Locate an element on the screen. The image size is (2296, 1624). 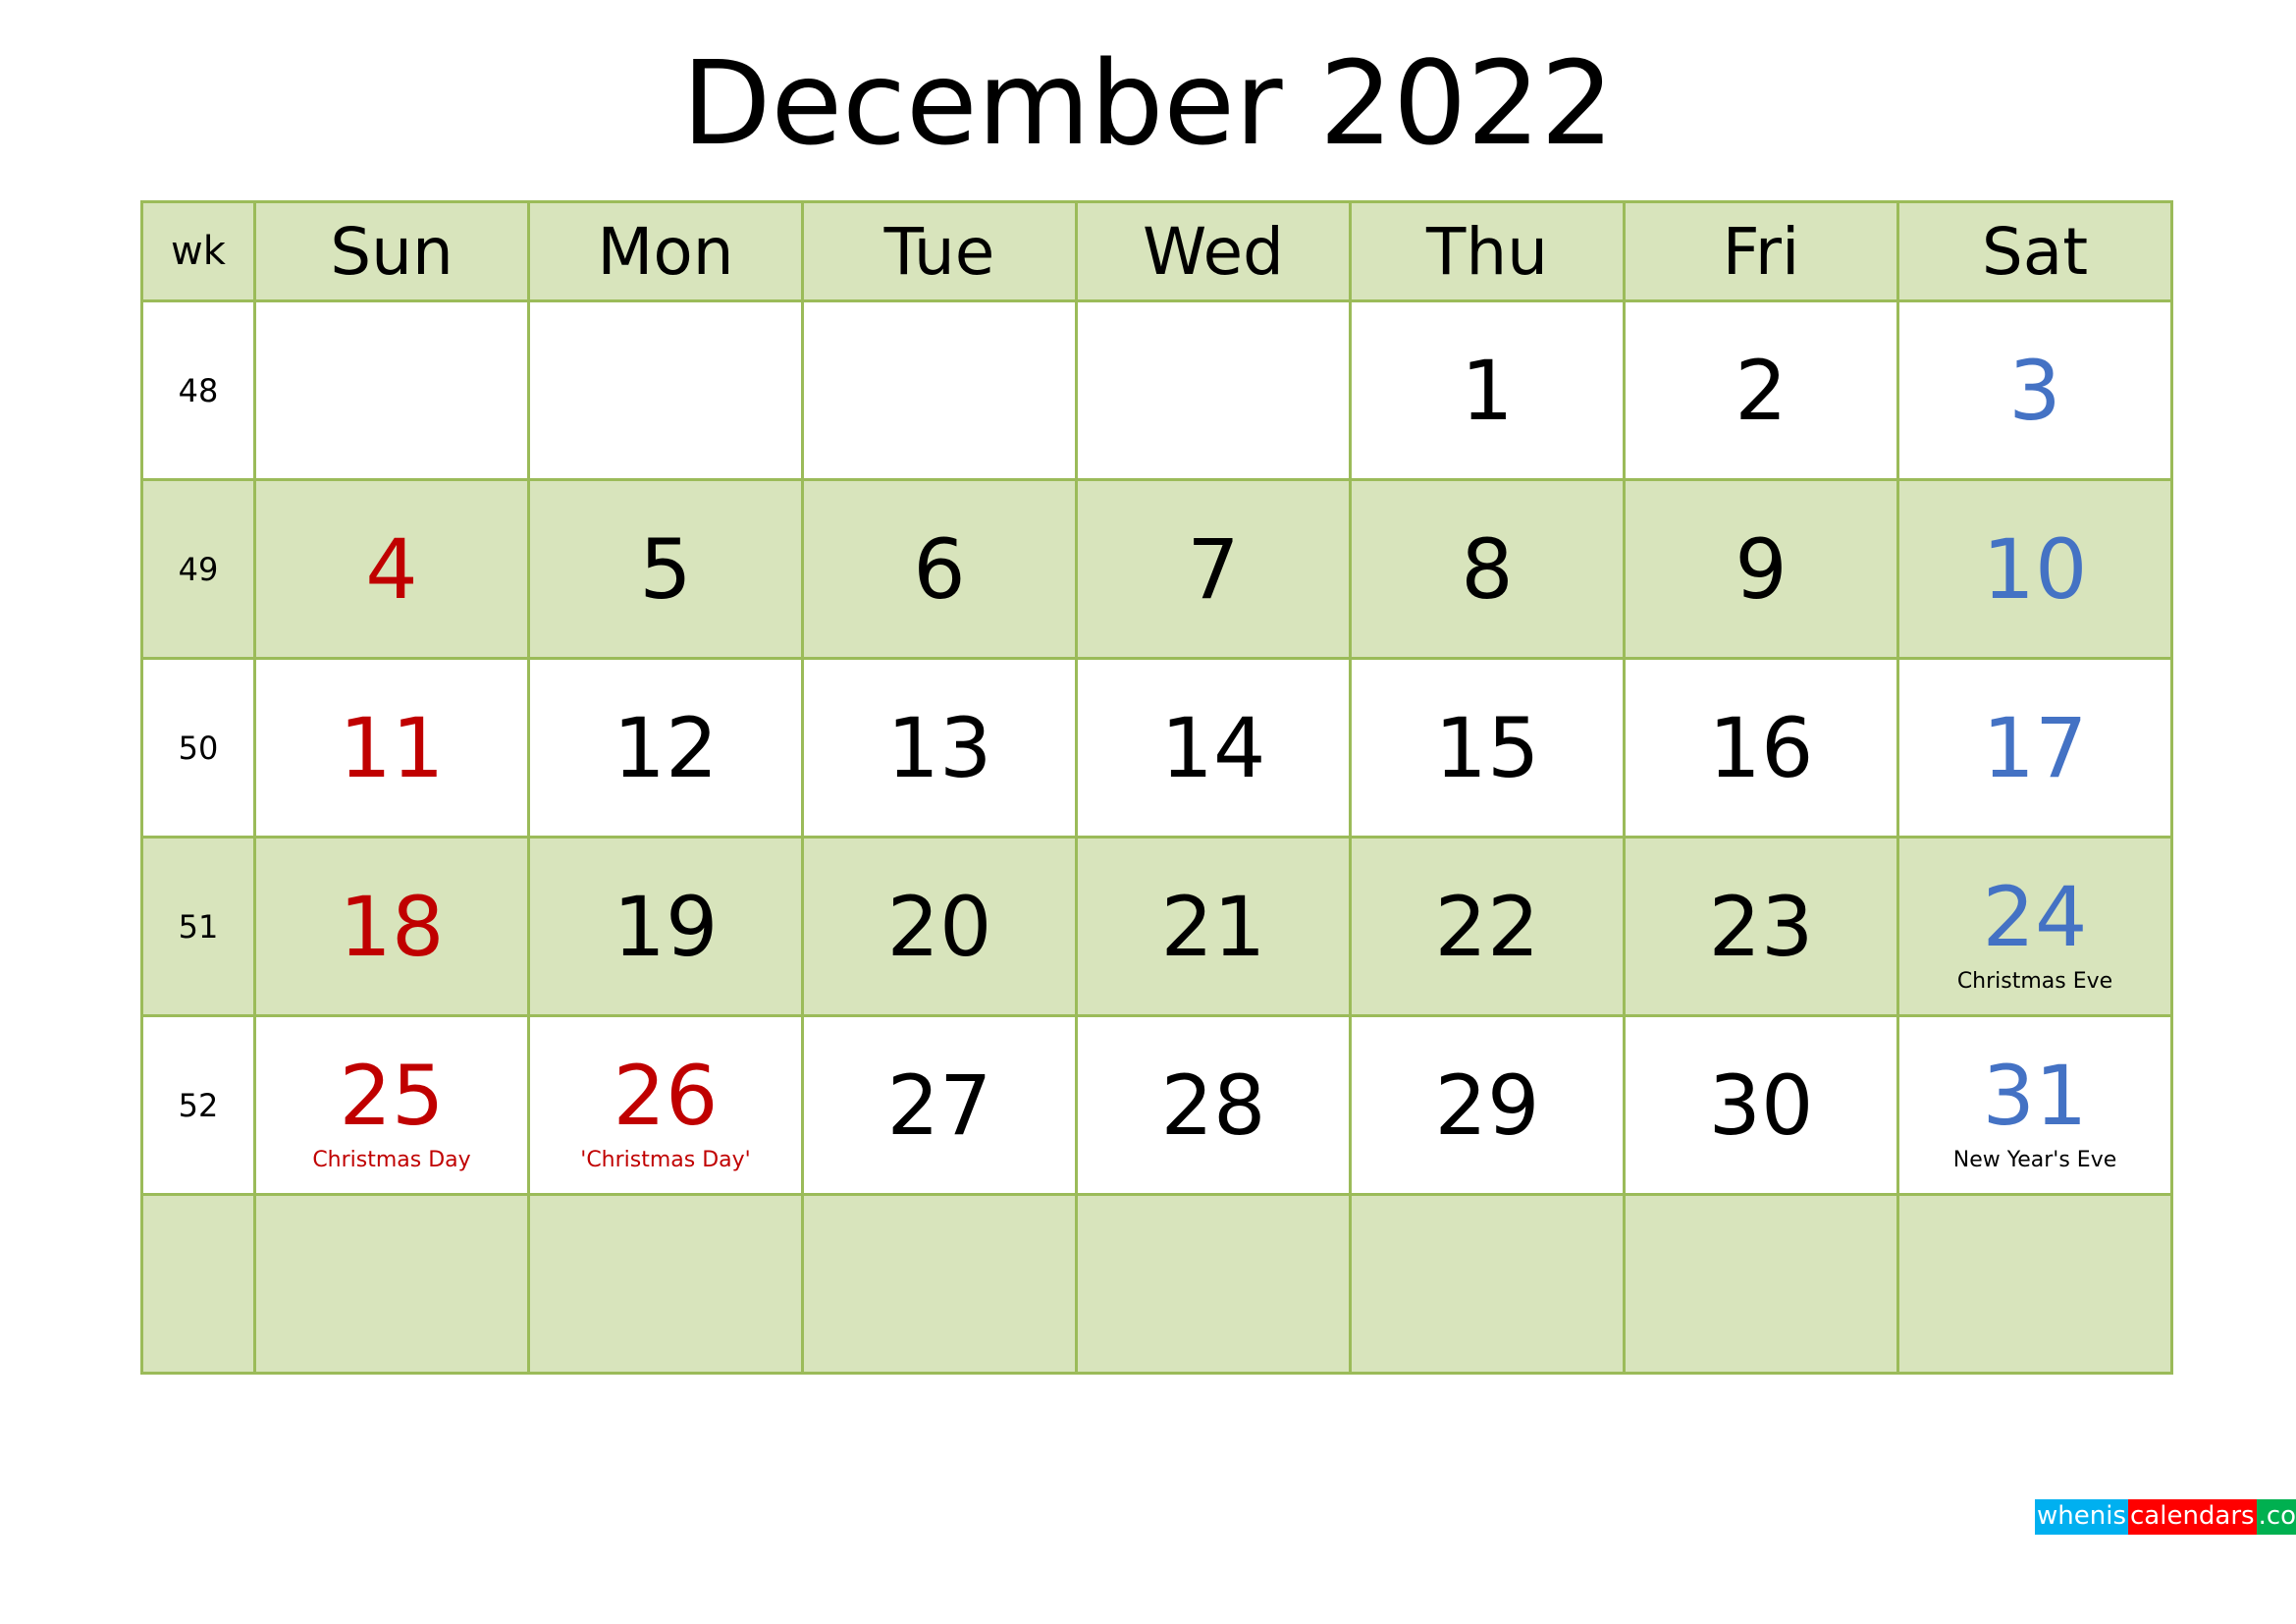
holiday-label: Christmas Day is located at coordinates (391, 1160).